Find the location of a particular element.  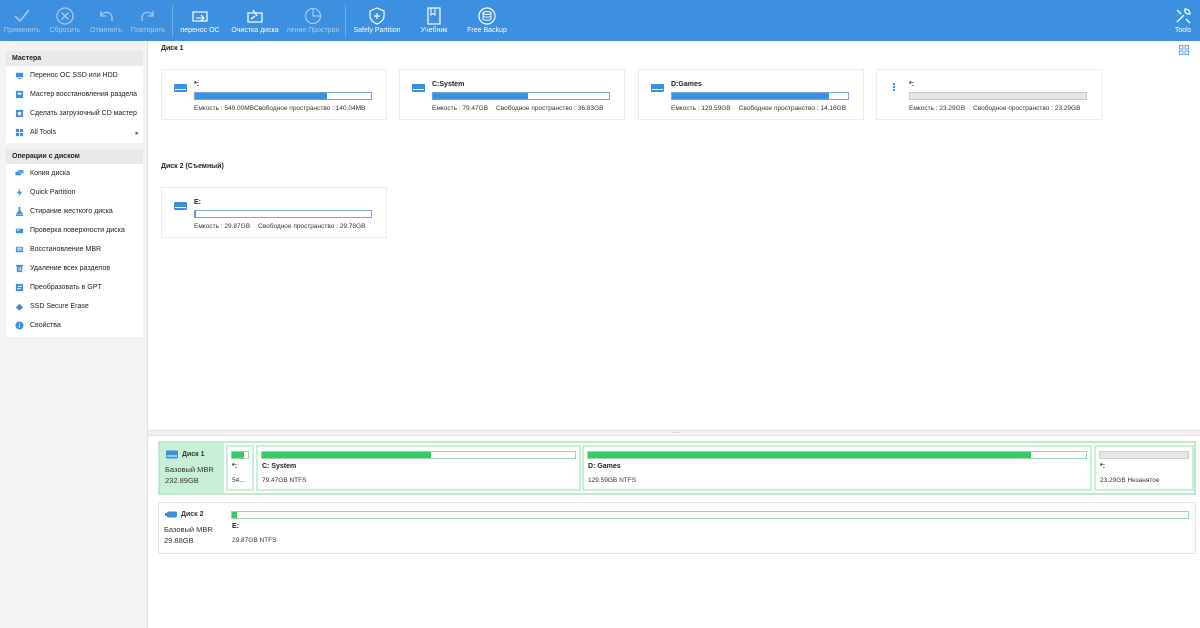

reset-button: Сбросить is located at coordinates (65, 20).